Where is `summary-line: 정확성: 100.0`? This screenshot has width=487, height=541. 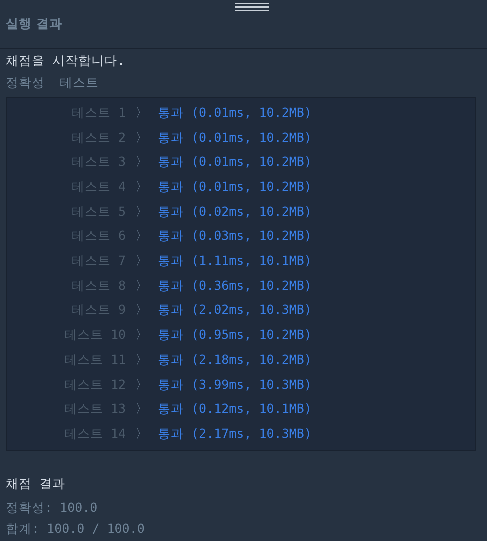
summary-line: 정확성: 100.0 is located at coordinates (52, 507).